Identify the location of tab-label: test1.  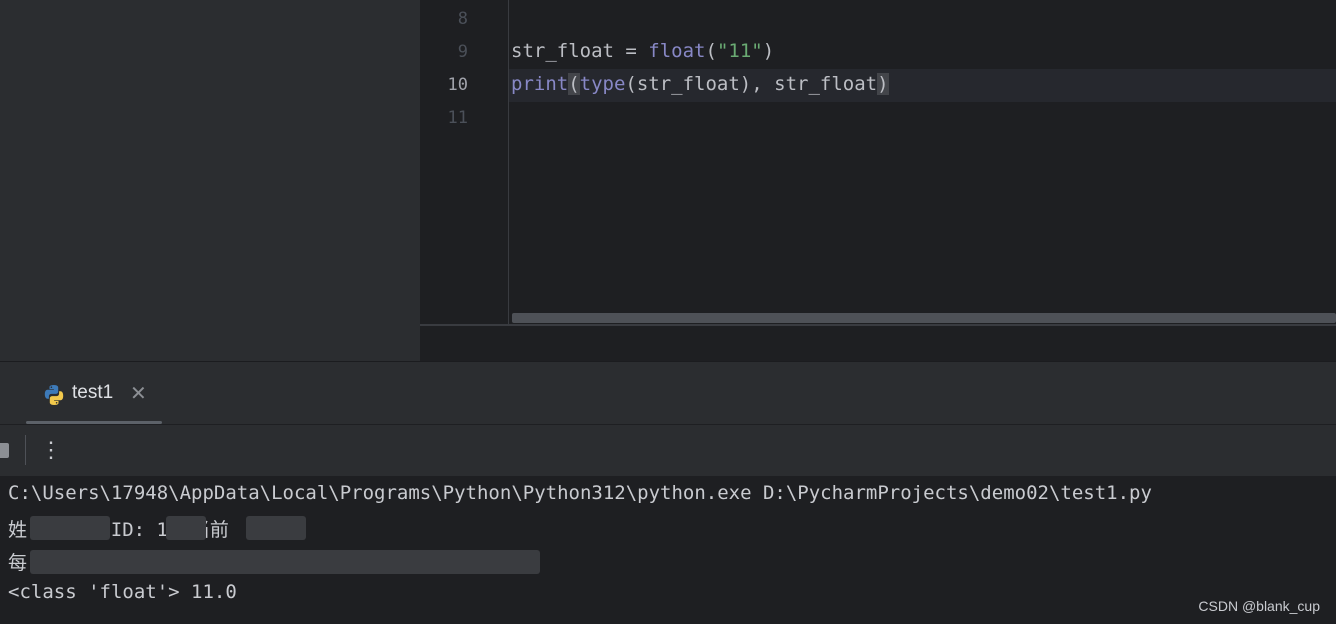
(93, 392).